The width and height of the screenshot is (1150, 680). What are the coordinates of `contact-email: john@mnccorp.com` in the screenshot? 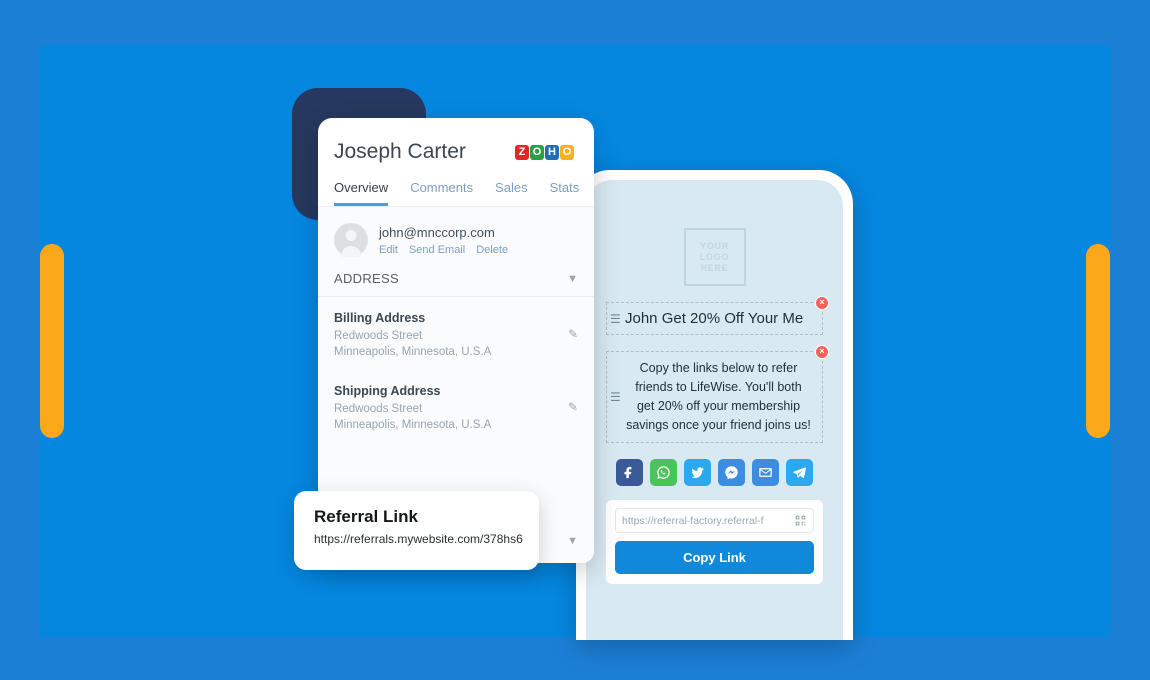 It's located at (437, 232).